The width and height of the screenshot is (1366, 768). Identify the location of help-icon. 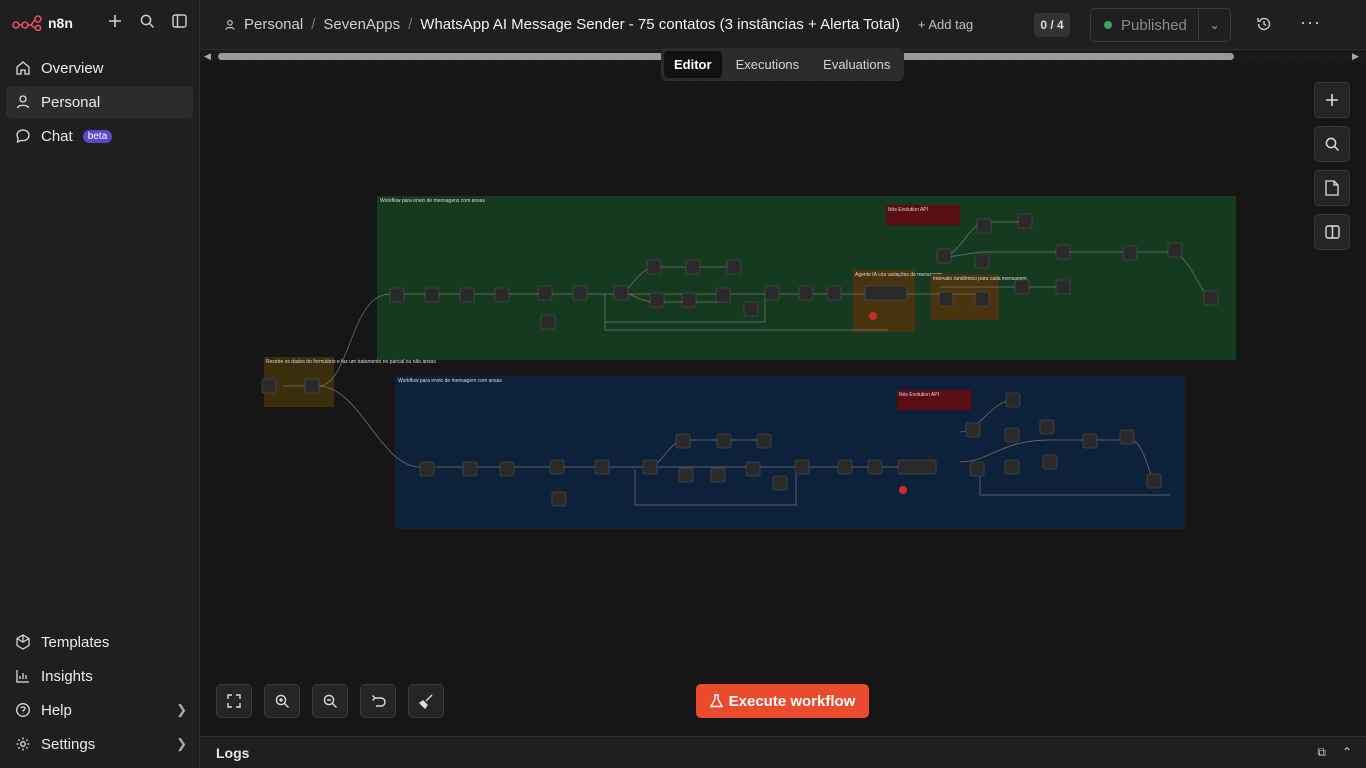
(23, 710).